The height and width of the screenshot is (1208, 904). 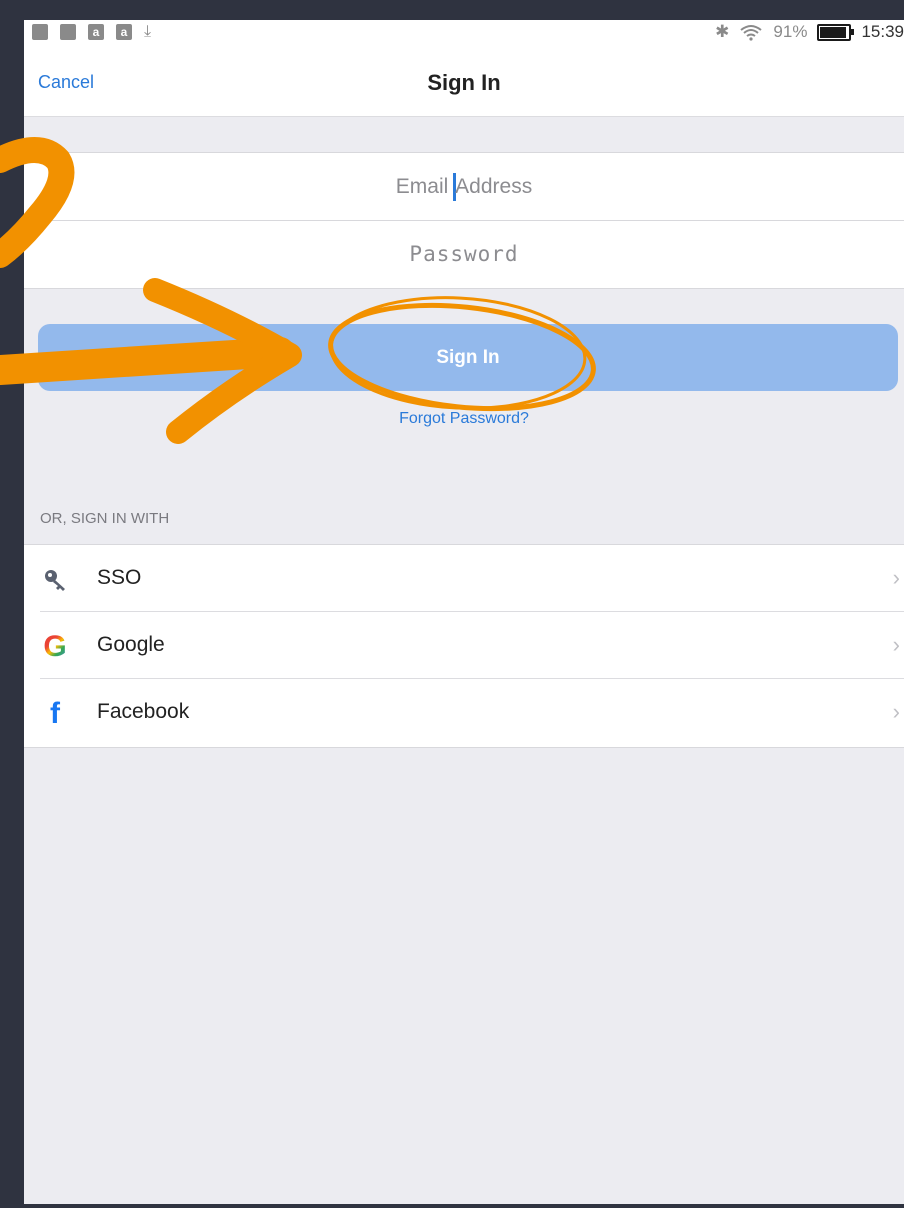 I want to click on image-icon, so click(x=68, y=32).